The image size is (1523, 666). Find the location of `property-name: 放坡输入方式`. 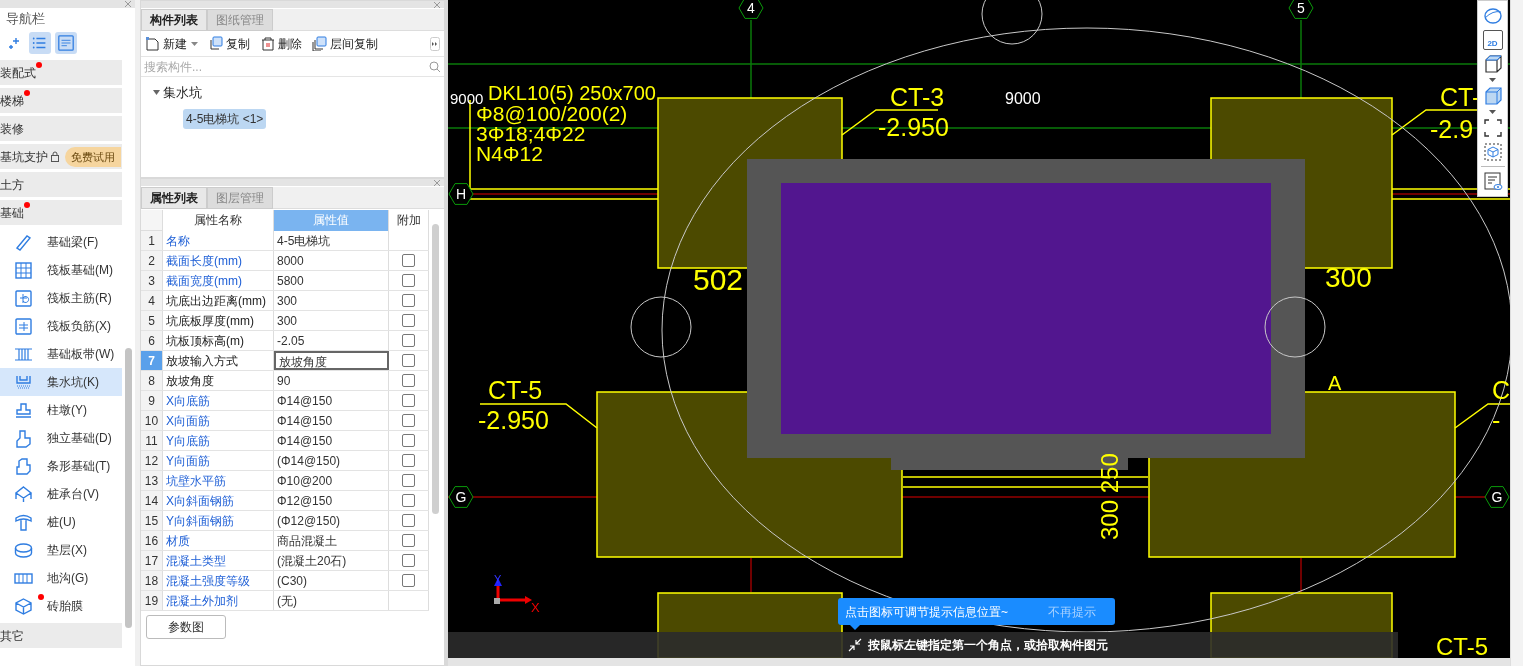

property-name: 放坡输入方式 is located at coordinates (218, 360).